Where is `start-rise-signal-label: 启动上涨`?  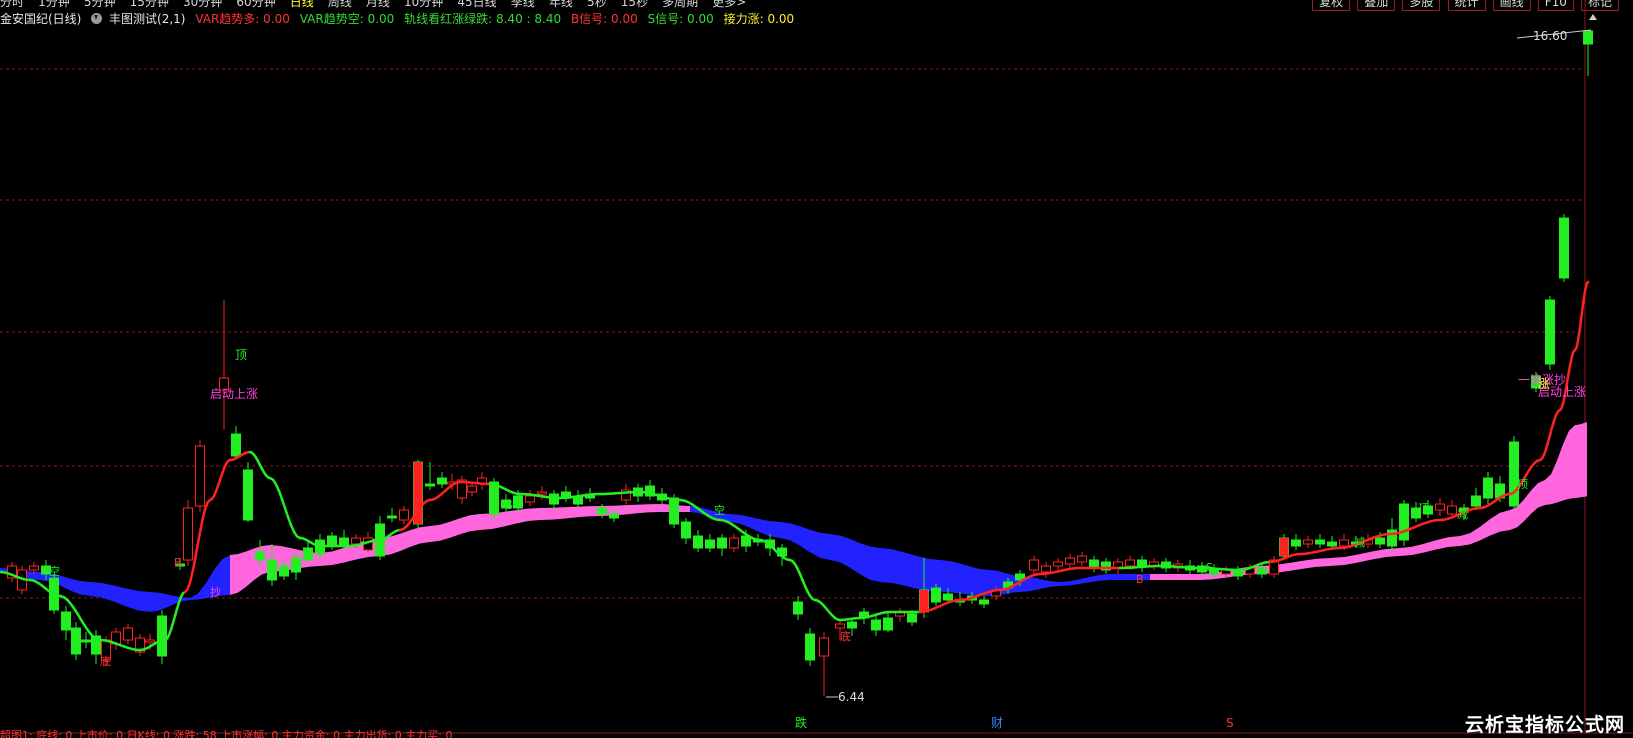
start-rise-signal-label: 启动上涨 is located at coordinates (234, 393).